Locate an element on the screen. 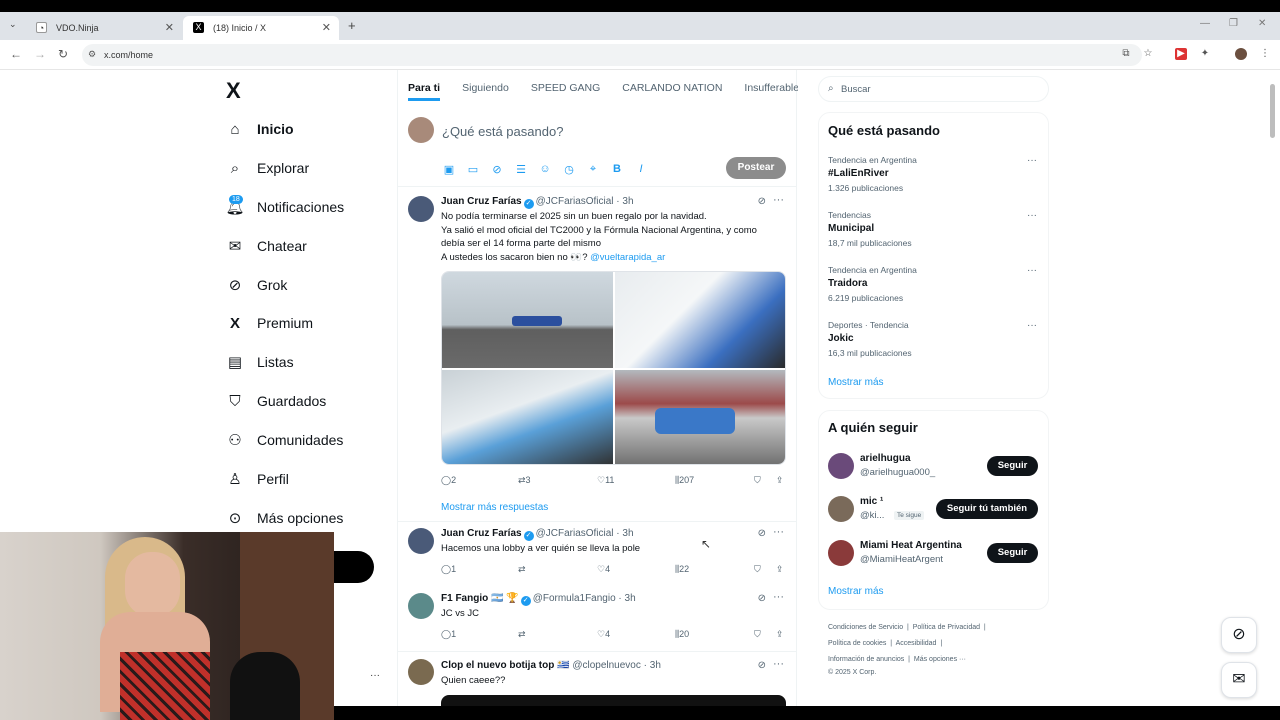 The image size is (1280, 720). grok-fab-icon: ⊘ is located at coordinates (1239, 635).